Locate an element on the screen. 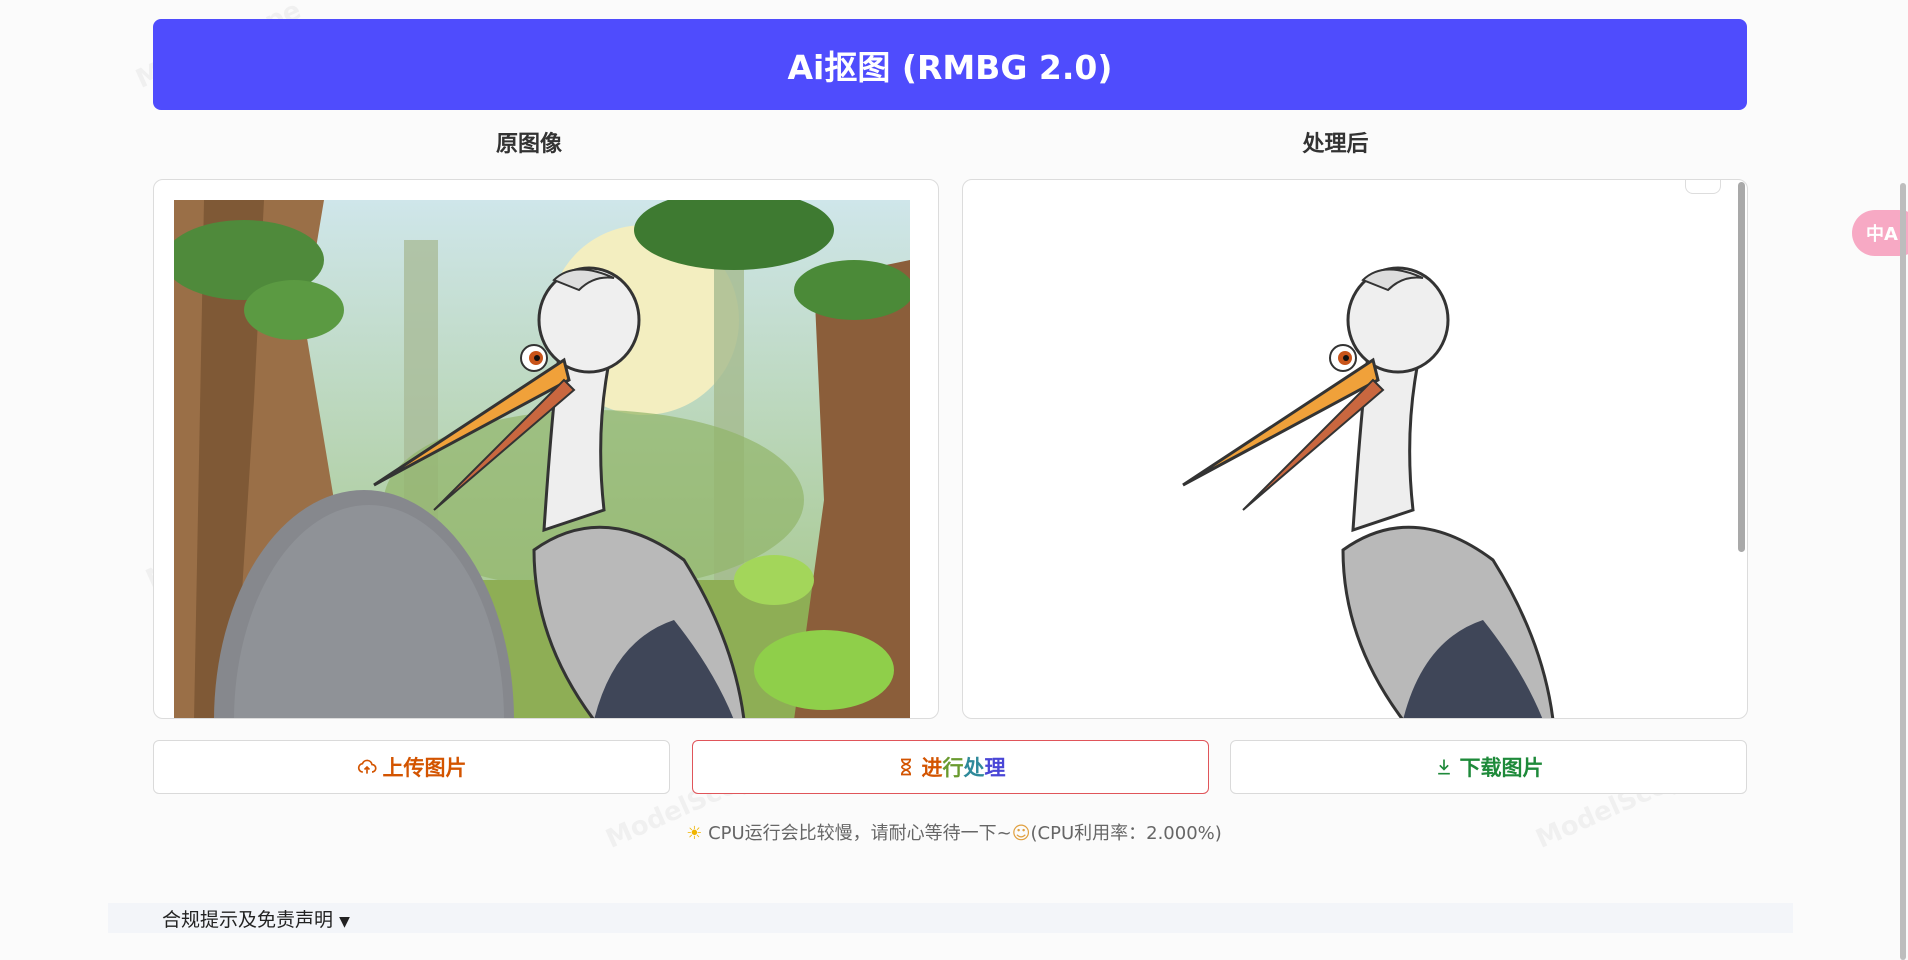  process-label-char: 处 is located at coordinates (974, 768).